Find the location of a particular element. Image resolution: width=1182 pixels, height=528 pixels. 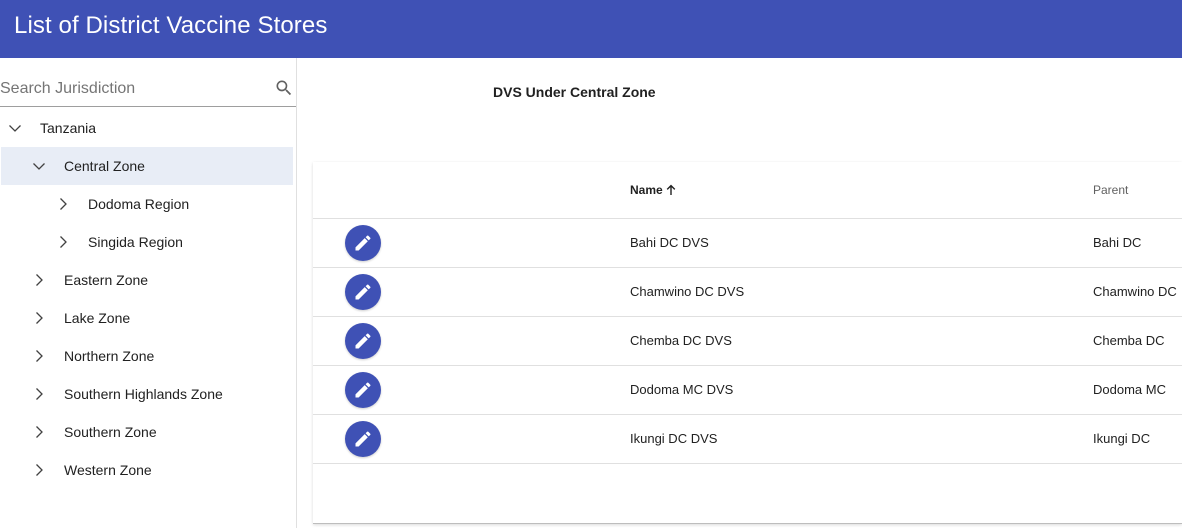

cell-parent: Chamwino DC is located at coordinates (1135, 291).